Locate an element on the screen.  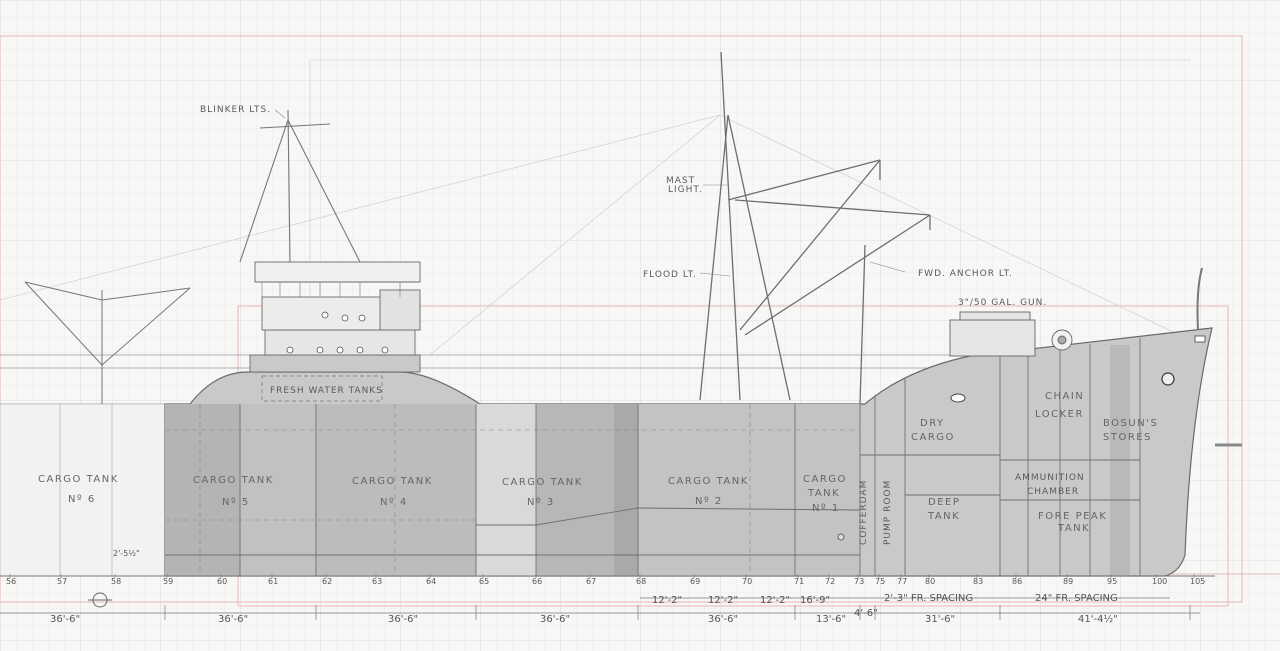
cargo-tank-1-number: Nº 1 is located at coordinates (826, 508).